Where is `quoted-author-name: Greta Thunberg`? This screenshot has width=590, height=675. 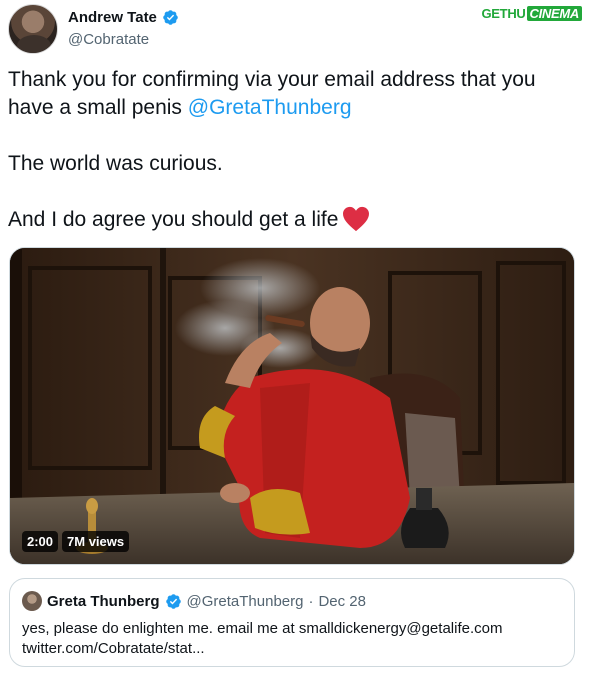
quoted-author-name: Greta Thunberg is located at coordinates (103, 601).